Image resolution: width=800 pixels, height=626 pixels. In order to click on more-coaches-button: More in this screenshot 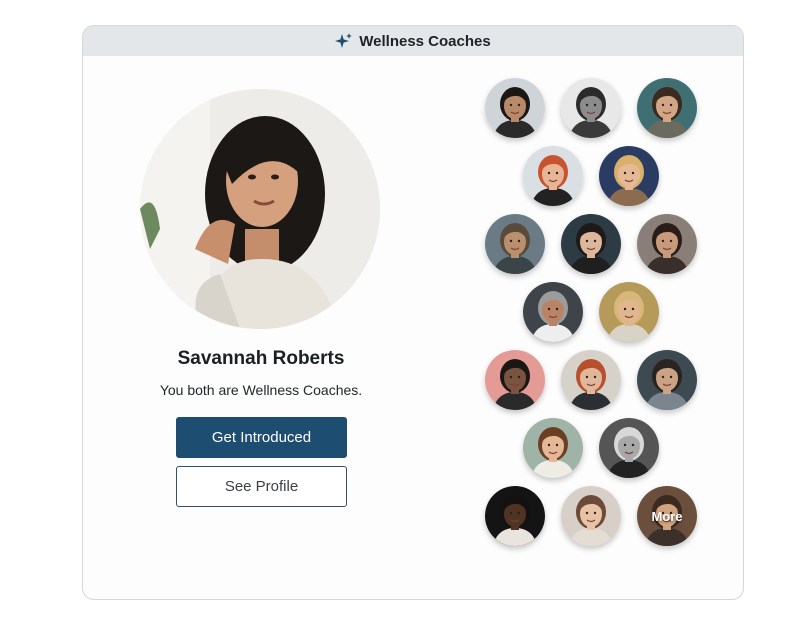, I will do `click(667, 516)`.